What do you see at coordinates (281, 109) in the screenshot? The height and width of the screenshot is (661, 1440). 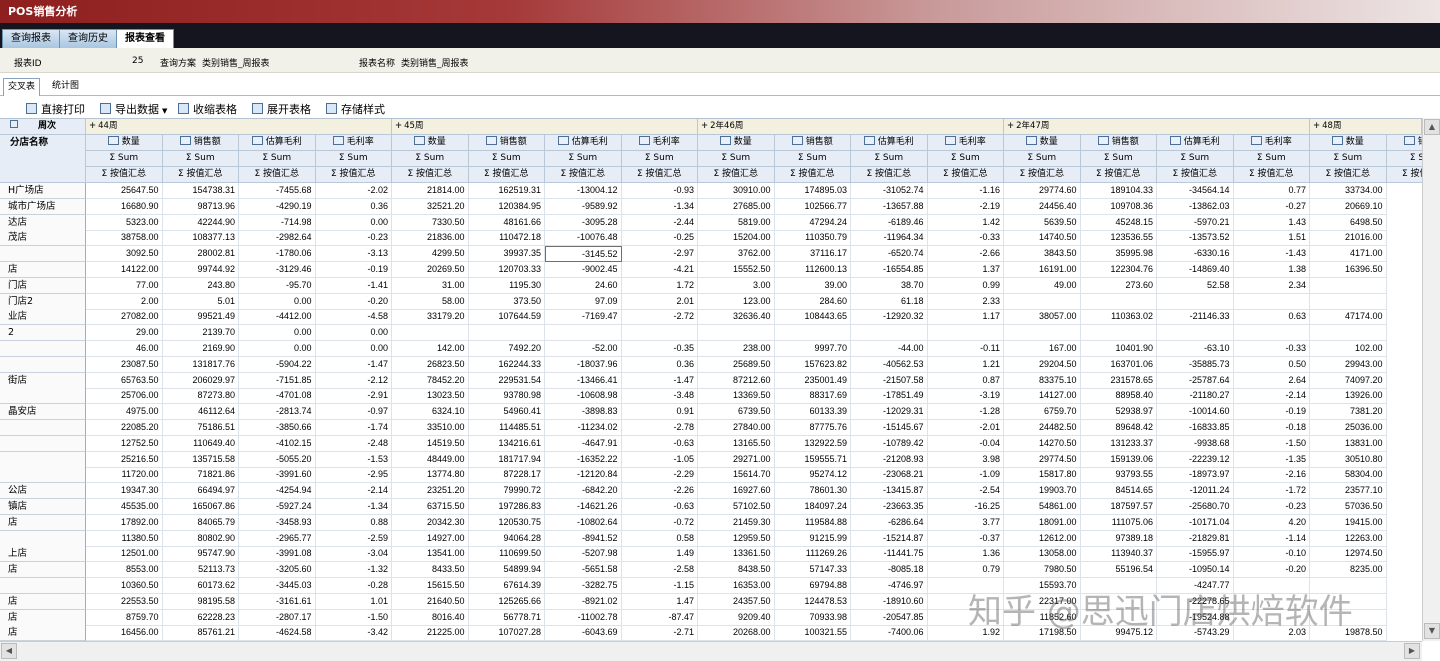 I see `expand-table-button: 展开表格` at bounding box center [281, 109].